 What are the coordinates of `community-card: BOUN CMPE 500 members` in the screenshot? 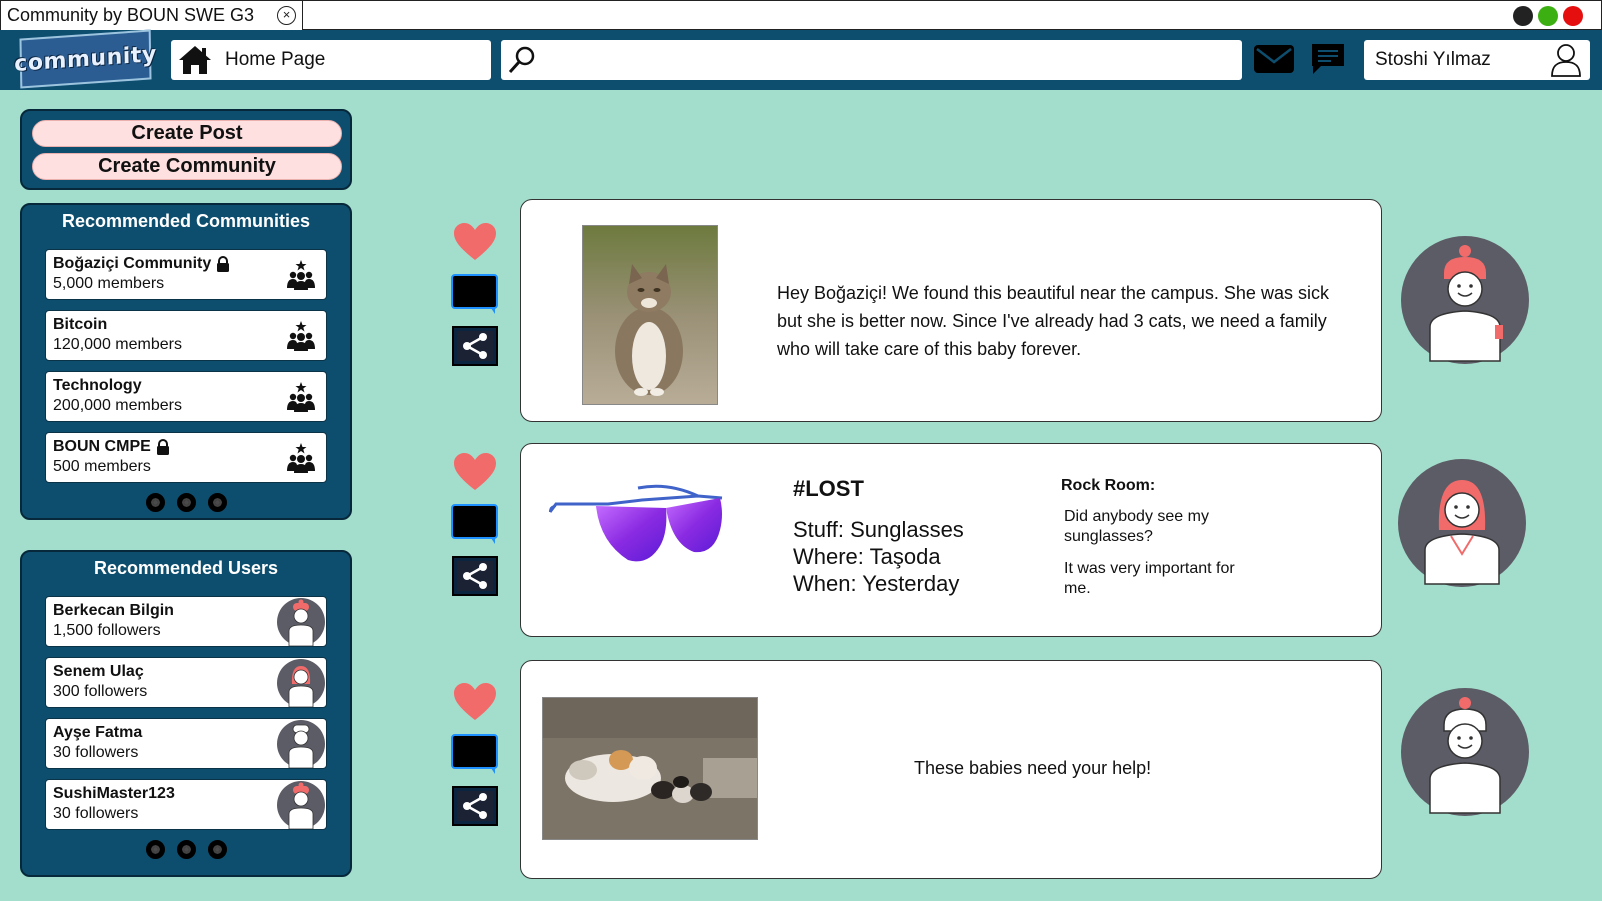 It's located at (186, 457).